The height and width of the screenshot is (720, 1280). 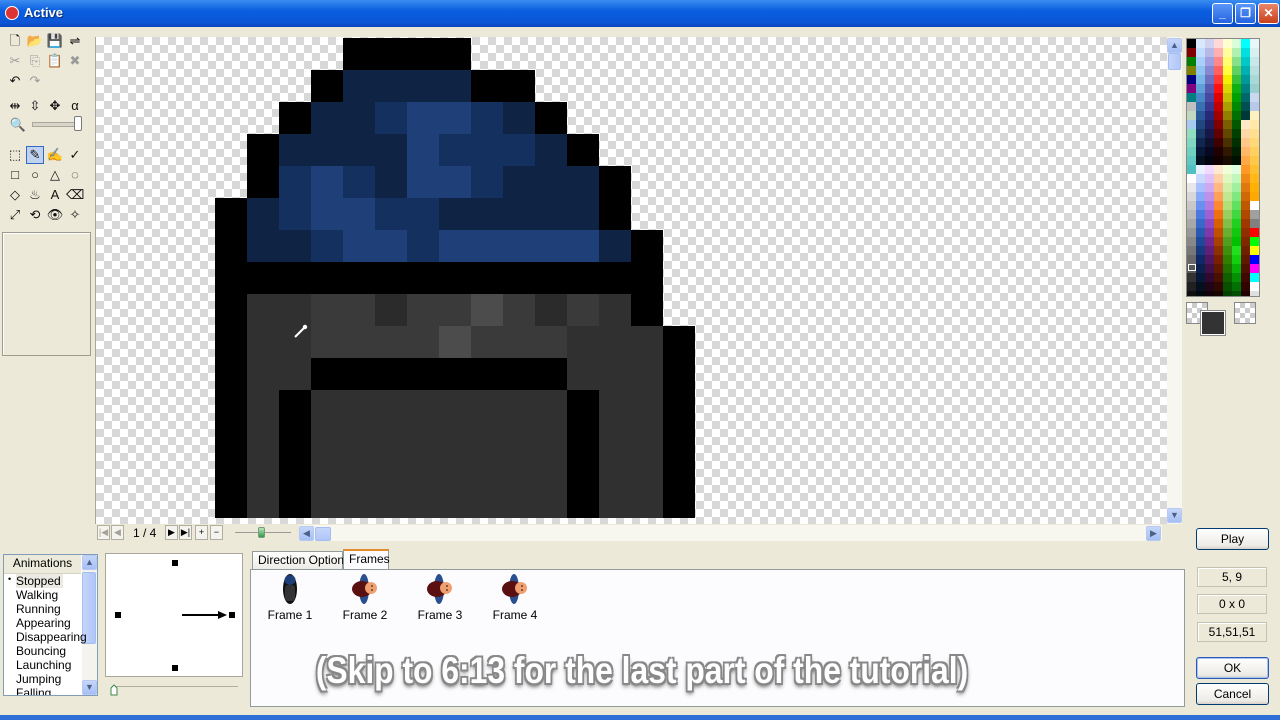 What do you see at coordinates (75, 155) in the screenshot?
I see `line-icon: ✓` at bounding box center [75, 155].